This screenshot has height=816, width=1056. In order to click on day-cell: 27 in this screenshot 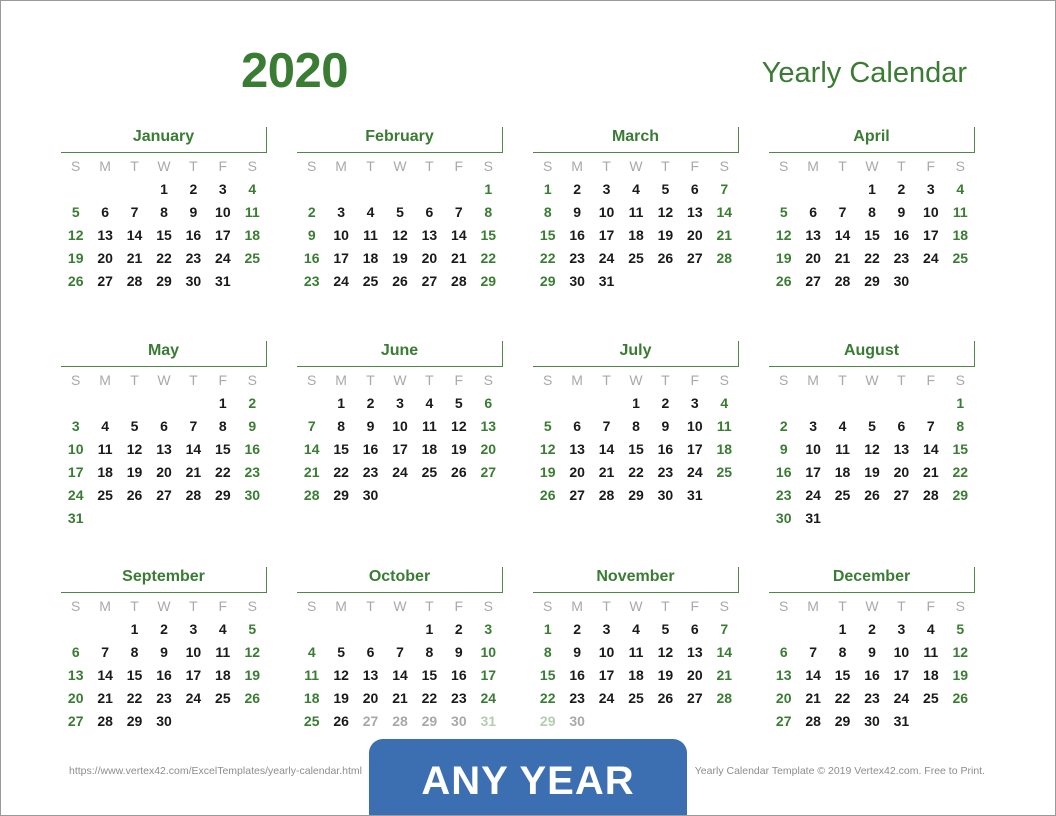, I will do `click(812, 281)`.